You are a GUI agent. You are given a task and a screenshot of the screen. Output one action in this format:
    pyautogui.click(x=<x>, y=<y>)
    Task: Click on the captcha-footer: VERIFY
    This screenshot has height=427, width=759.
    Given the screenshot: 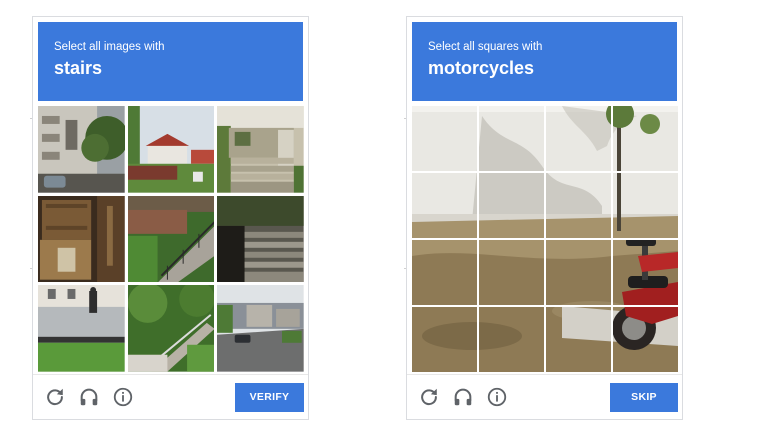 What is the action you would take?
    pyautogui.click(x=171, y=397)
    